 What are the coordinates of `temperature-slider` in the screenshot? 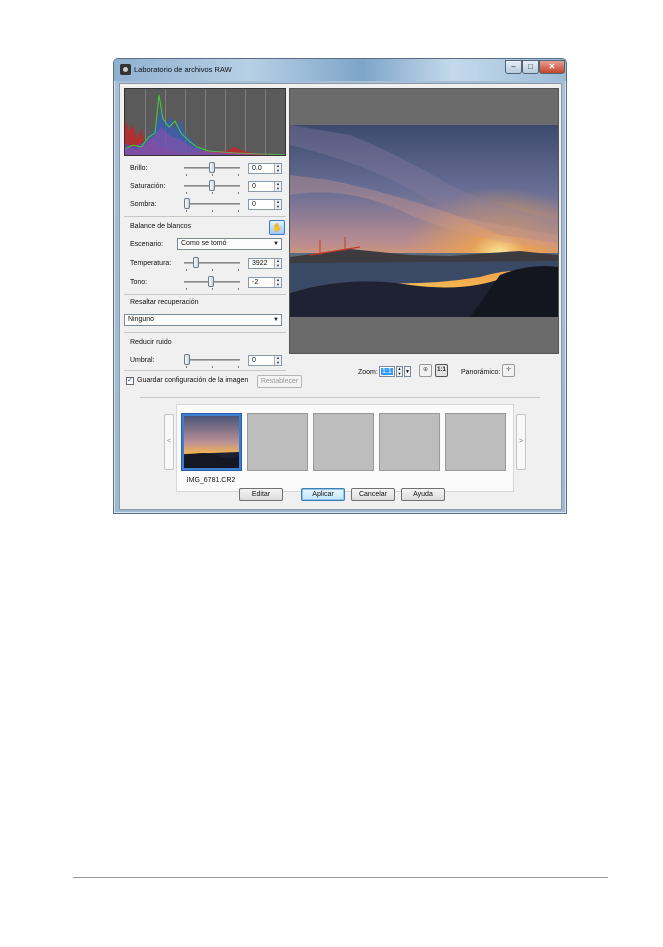 It's located at (212, 264).